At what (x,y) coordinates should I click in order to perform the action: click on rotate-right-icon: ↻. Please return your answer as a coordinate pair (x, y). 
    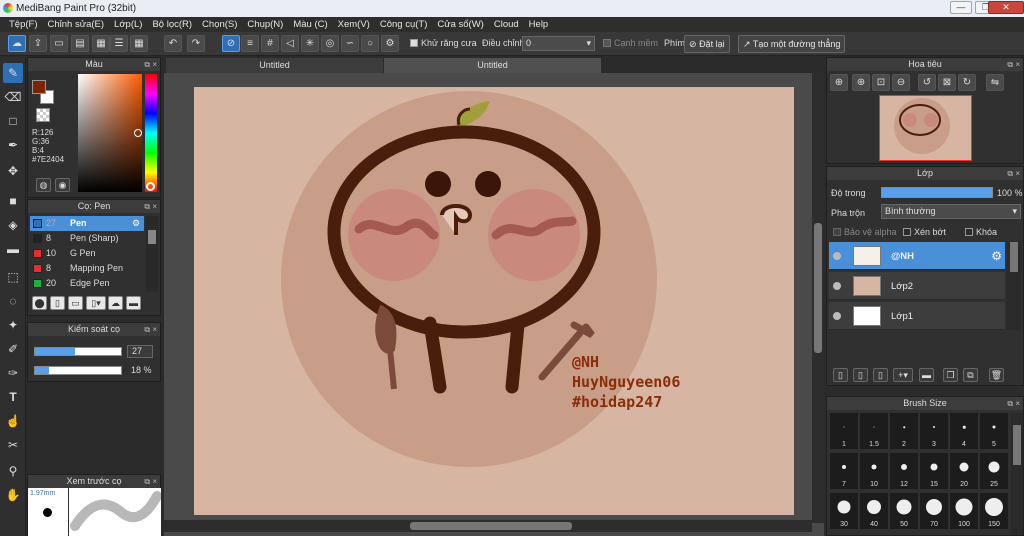
    Looking at the image, I should click on (967, 82).